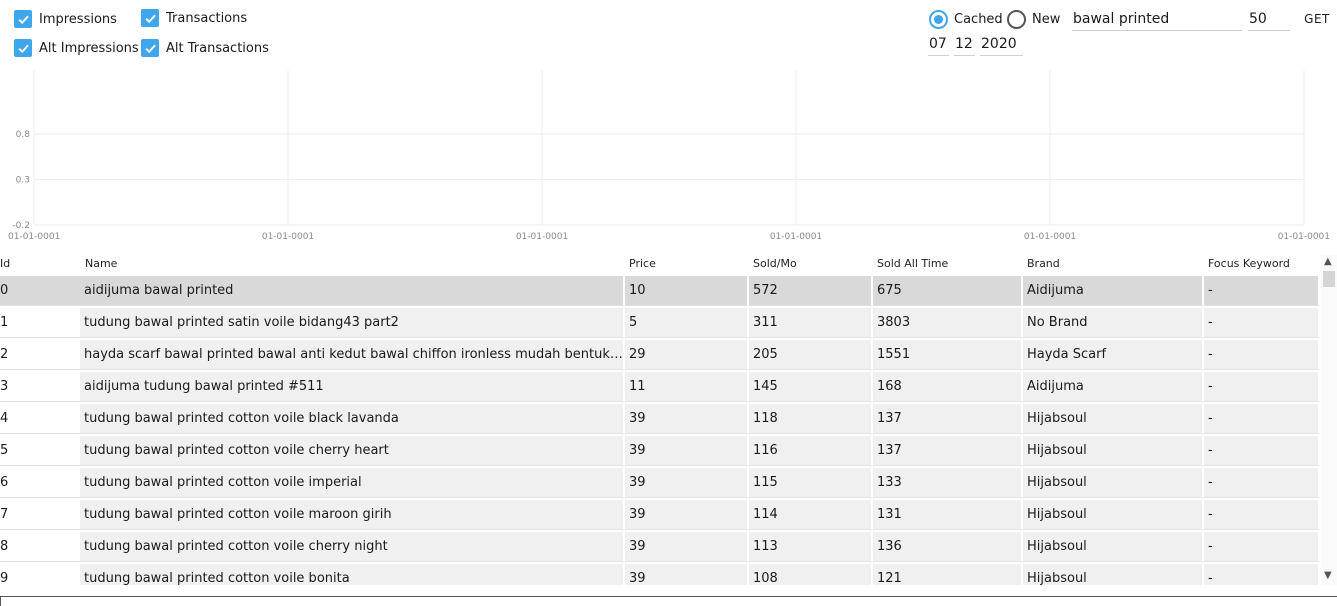  I want to click on chart-y-tick-label: -0.2, so click(21, 226).